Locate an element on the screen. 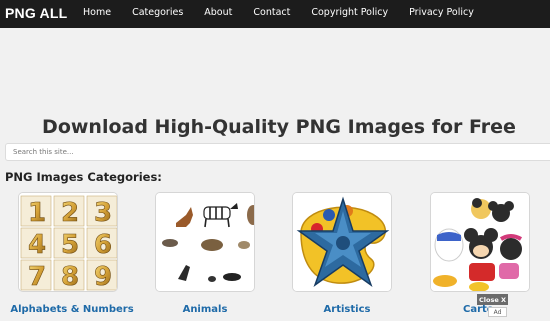  category-label-alphabets-numbers: Alphabets & Numbers is located at coordinates (72, 309).